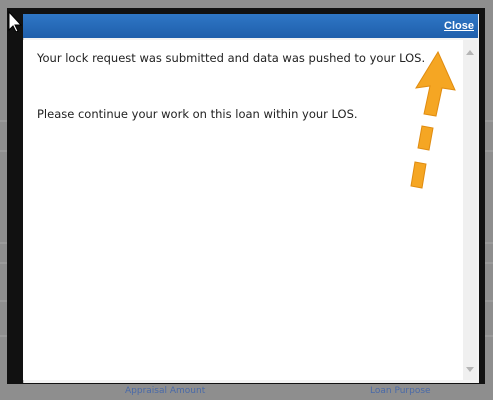 This screenshot has width=493, height=400. I want to click on annotation-arrow-icon, so click(433, 119).